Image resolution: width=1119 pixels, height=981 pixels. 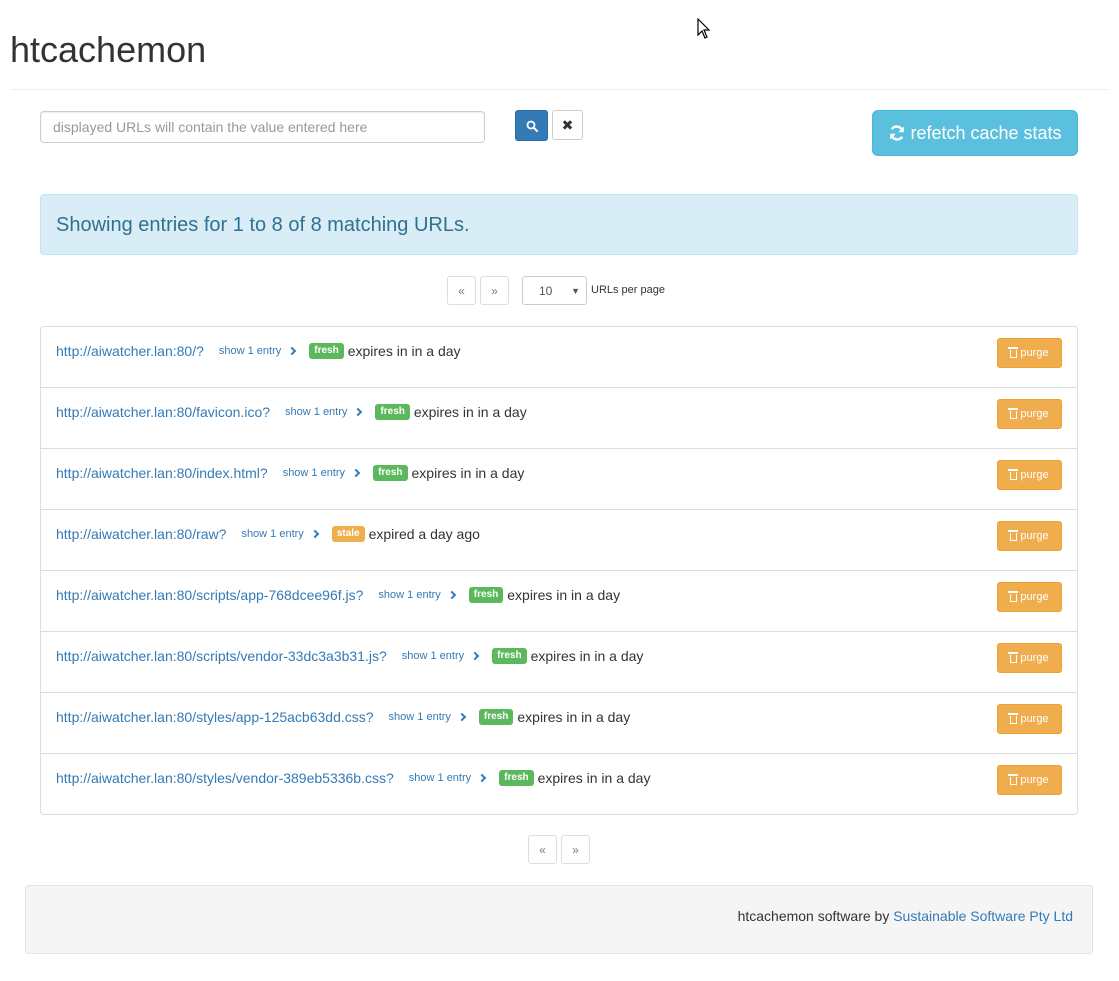 What do you see at coordinates (546, 290) in the screenshot?
I see `per-page-value: 10` at bounding box center [546, 290].